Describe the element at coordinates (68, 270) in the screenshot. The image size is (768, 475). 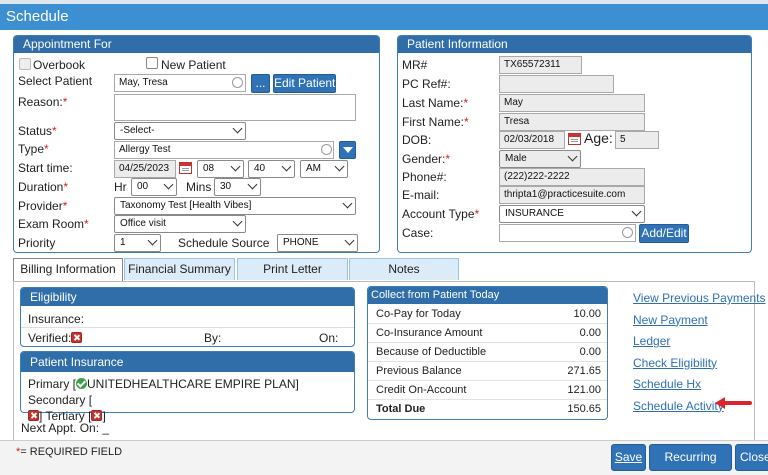
I see `tab-billing-information: Billing Information` at that location.